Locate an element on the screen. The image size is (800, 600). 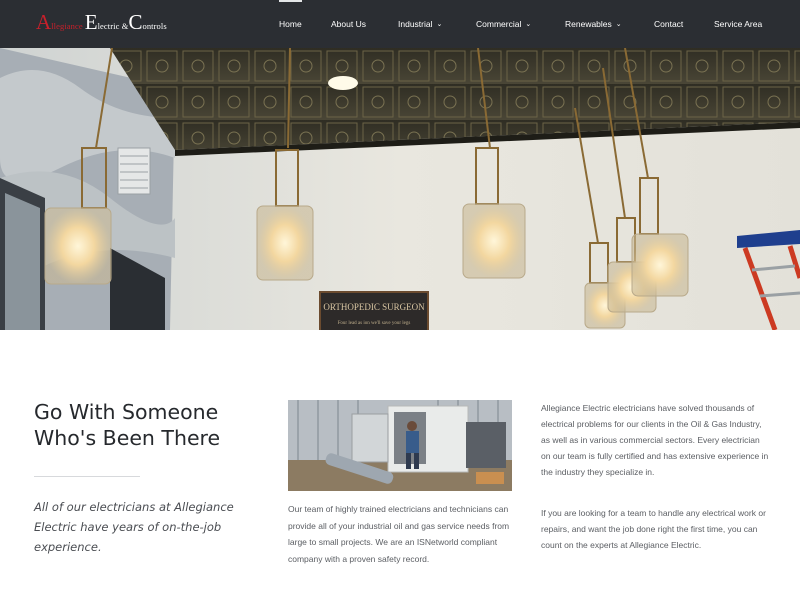
section-heading: Go With Someone Who's Been There is located at coordinates (127, 425).